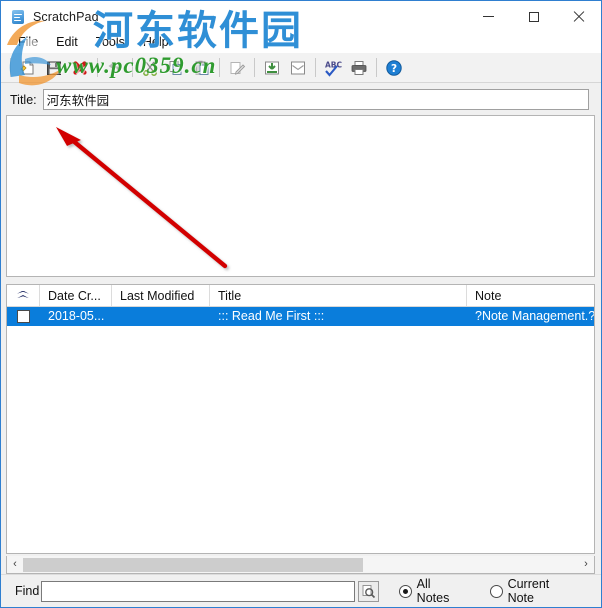  What do you see at coordinates (271, 316) in the screenshot?
I see `cell-title: ::: Read Me First :::` at bounding box center [271, 316].